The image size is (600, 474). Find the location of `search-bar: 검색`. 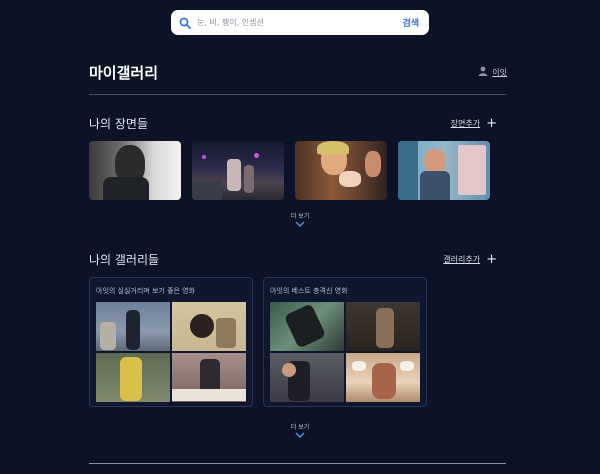

search-bar: 검색 is located at coordinates (300, 22).